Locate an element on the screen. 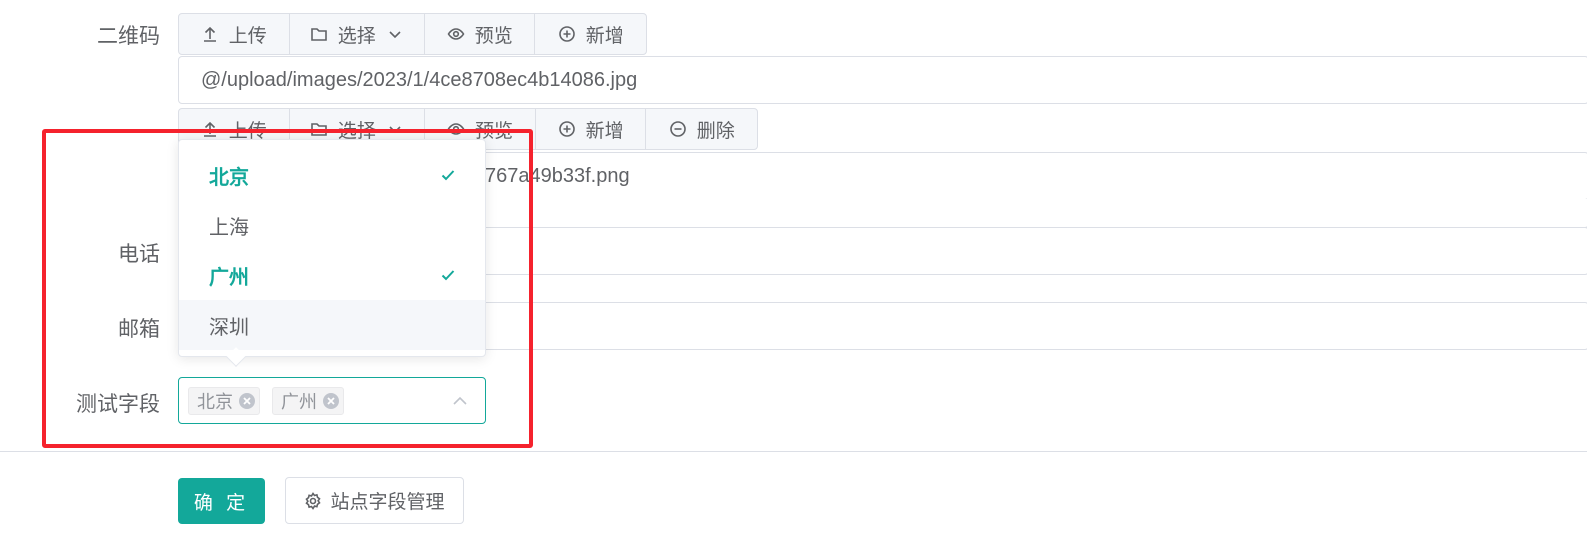 This screenshot has width=1587, height=551. qrcode-label: 二维码 is located at coordinates (128, 36).